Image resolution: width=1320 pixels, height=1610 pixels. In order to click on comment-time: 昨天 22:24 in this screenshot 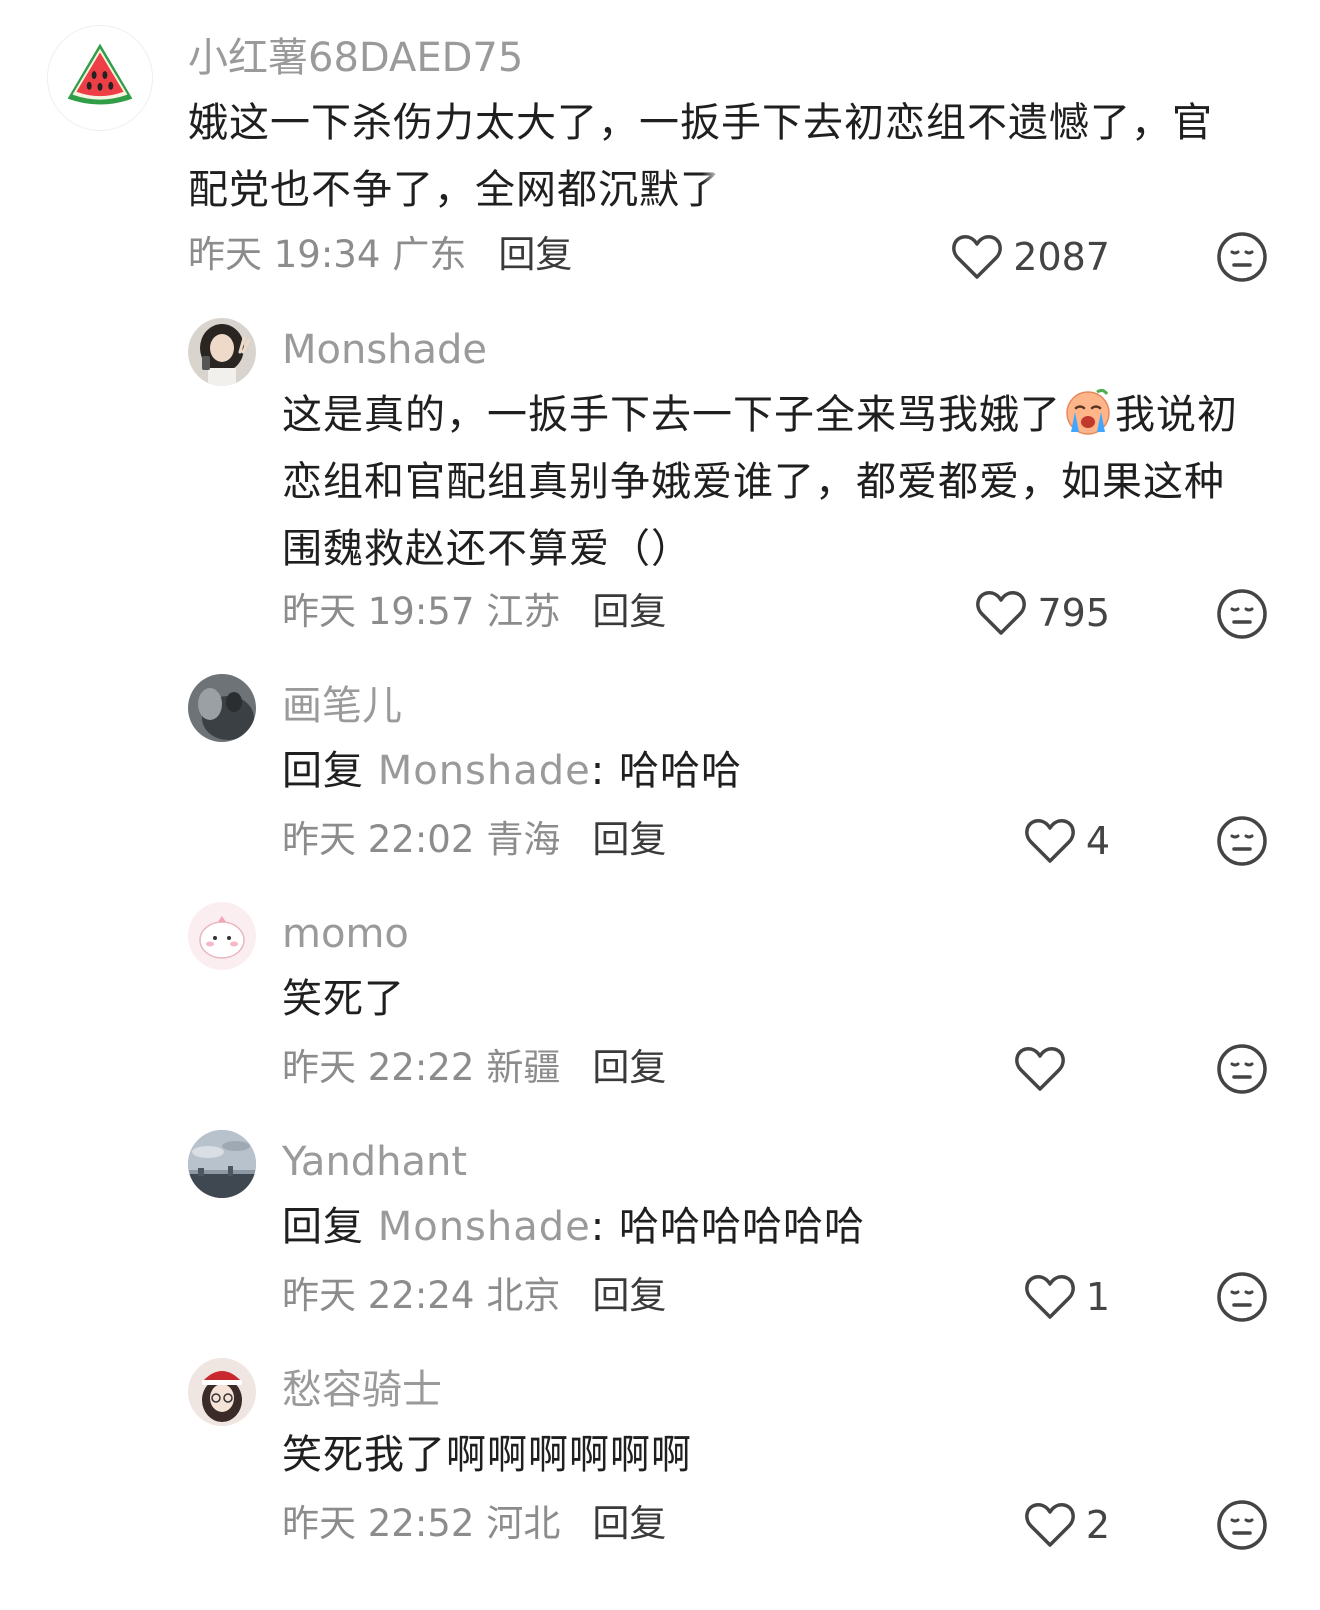, I will do `click(378, 1295)`.